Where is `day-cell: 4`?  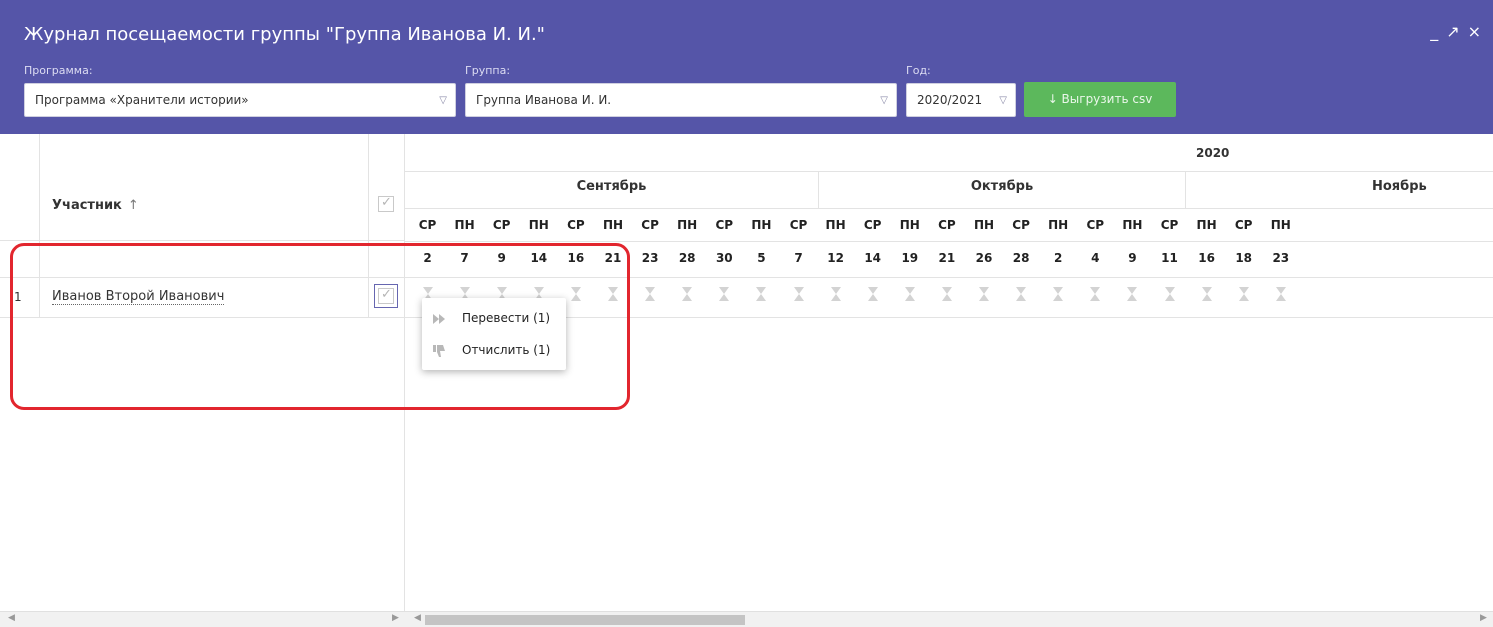
day-cell: 4 is located at coordinates (1095, 258).